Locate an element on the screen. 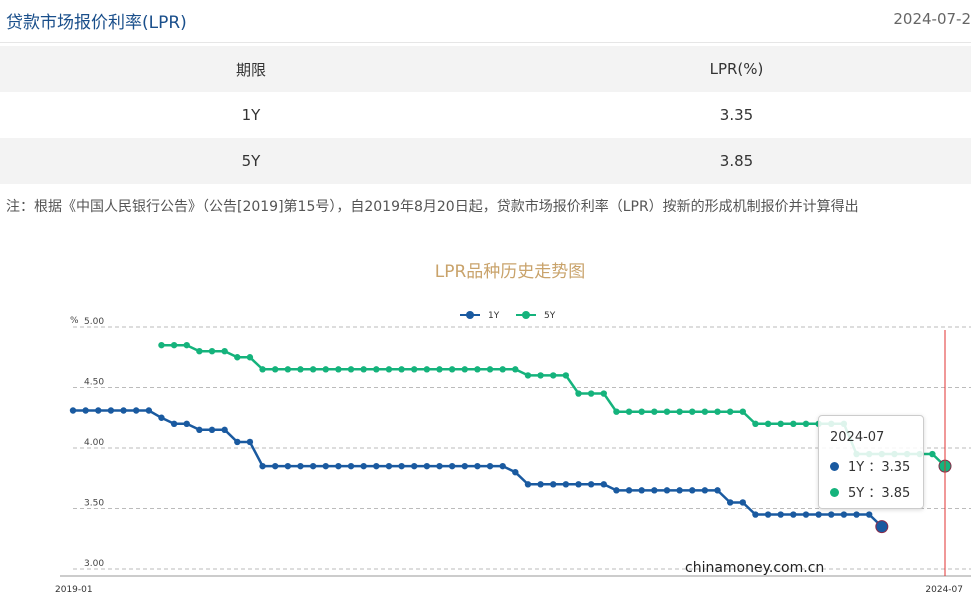  rate-cell: 3.85 is located at coordinates (736, 161).